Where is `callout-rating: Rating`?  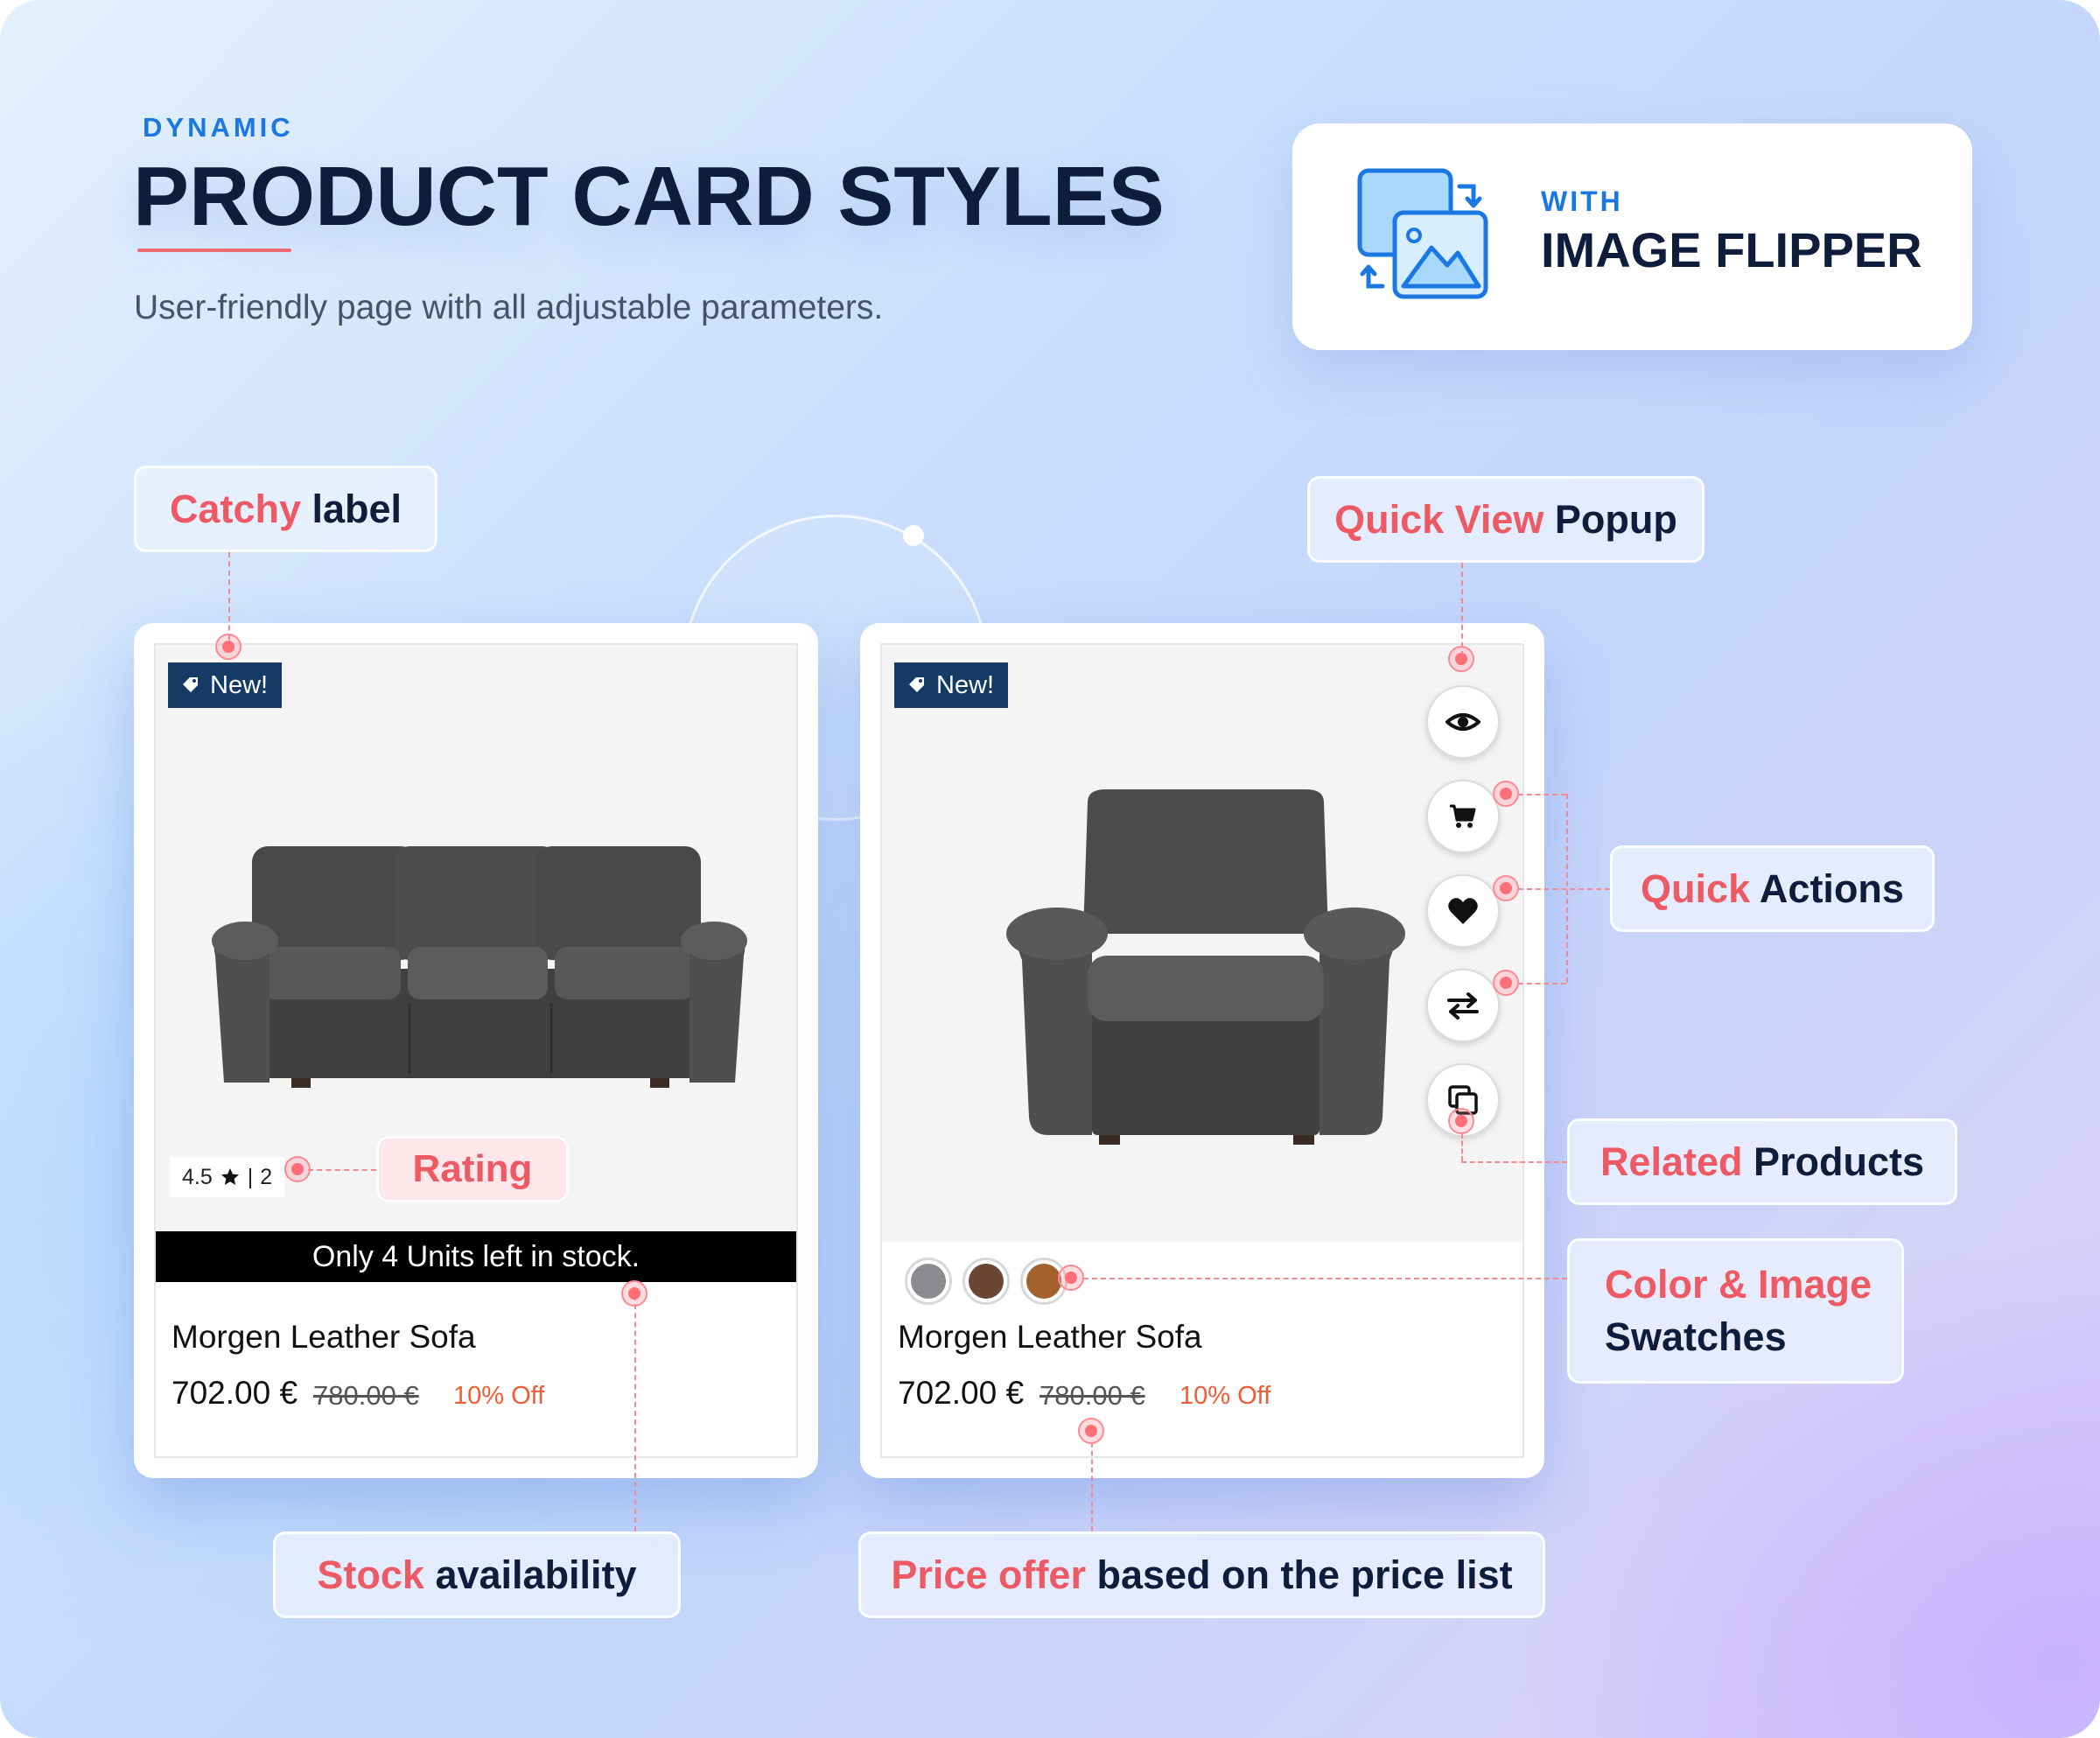 callout-rating: Rating is located at coordinates (472, 1169).